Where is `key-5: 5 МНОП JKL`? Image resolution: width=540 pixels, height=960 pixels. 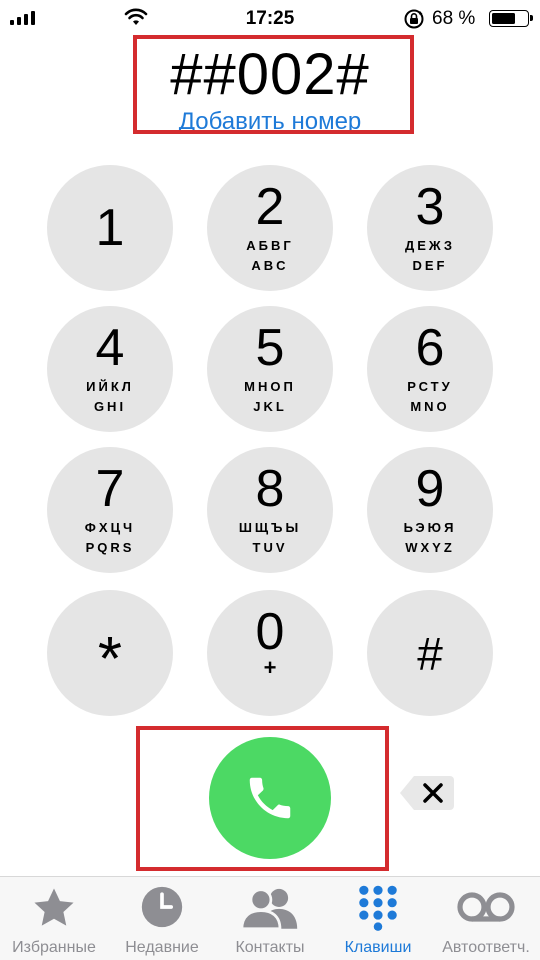
key-5: 5 МНОП JKL is located at coordinates (270, 369).